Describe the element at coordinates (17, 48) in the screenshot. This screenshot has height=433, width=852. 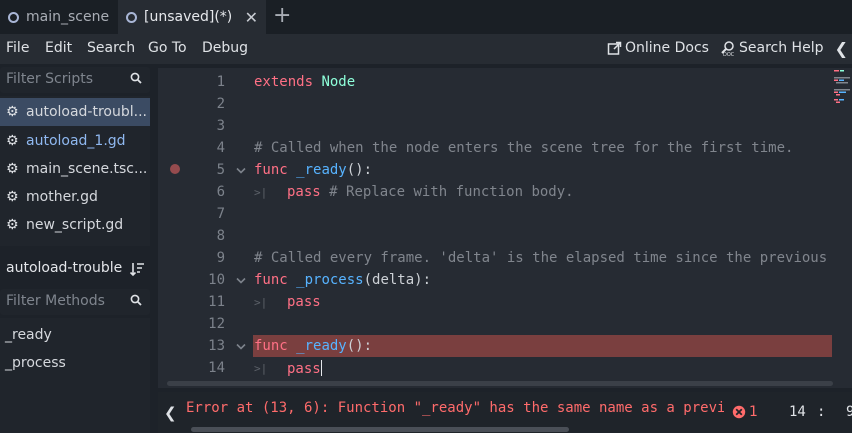
I see `menu-file: File` at that location.